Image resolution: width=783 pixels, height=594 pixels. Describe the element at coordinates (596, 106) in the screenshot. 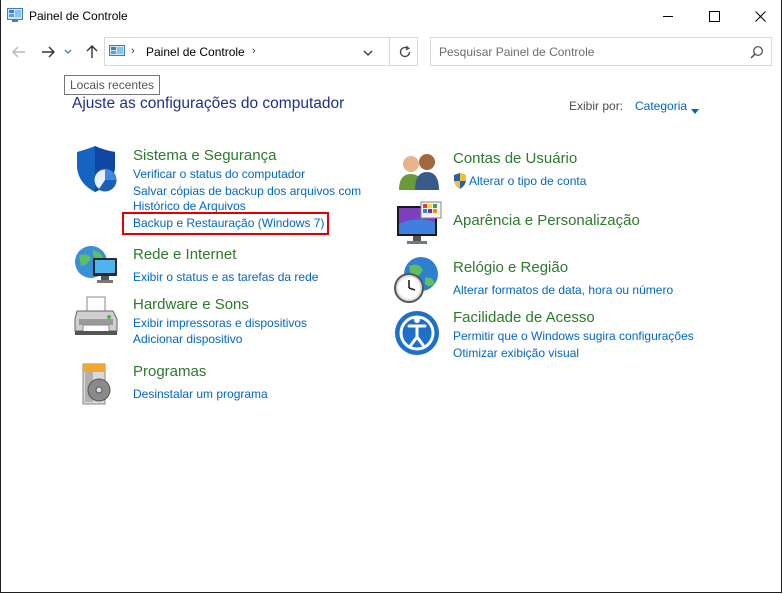

I see `view-by-label: Exibir por:` at that location.